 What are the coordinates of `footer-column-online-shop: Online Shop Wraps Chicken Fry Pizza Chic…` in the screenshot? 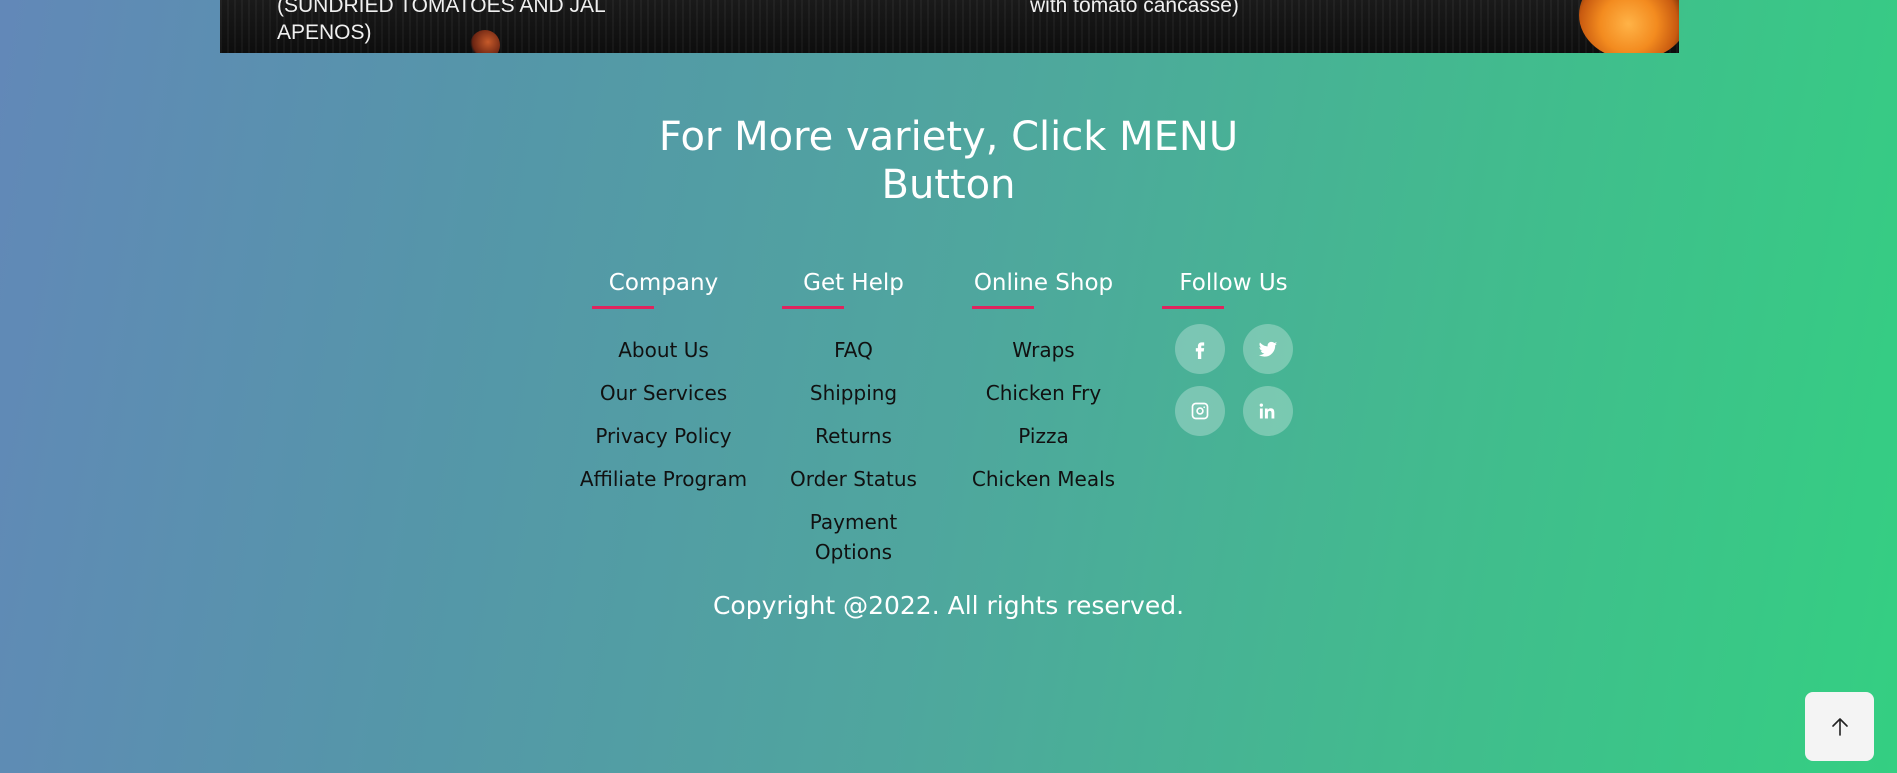 It's located at (1044, 422).